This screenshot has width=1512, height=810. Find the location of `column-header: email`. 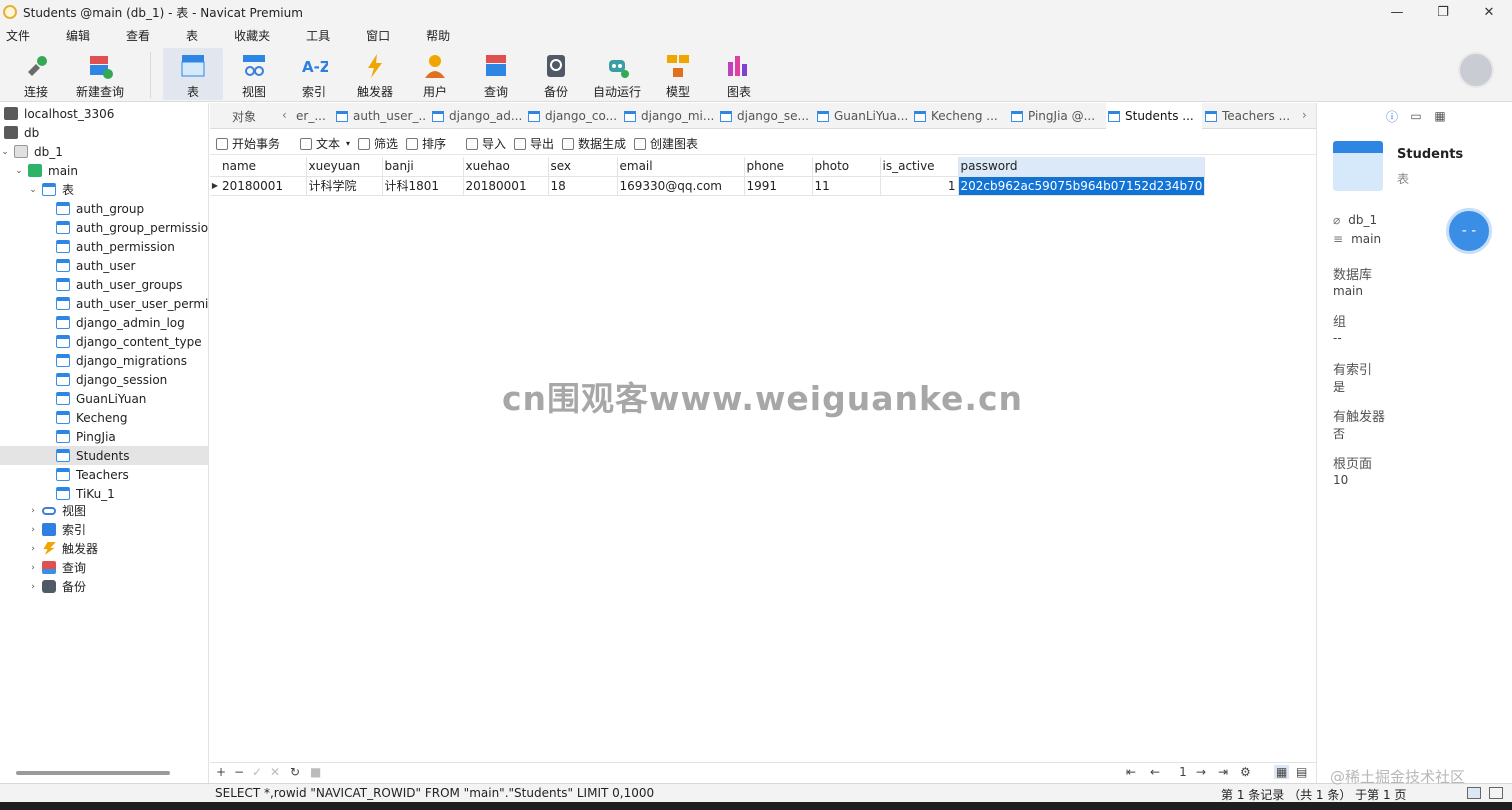

column-header: email is located at coordinates (681, 167).